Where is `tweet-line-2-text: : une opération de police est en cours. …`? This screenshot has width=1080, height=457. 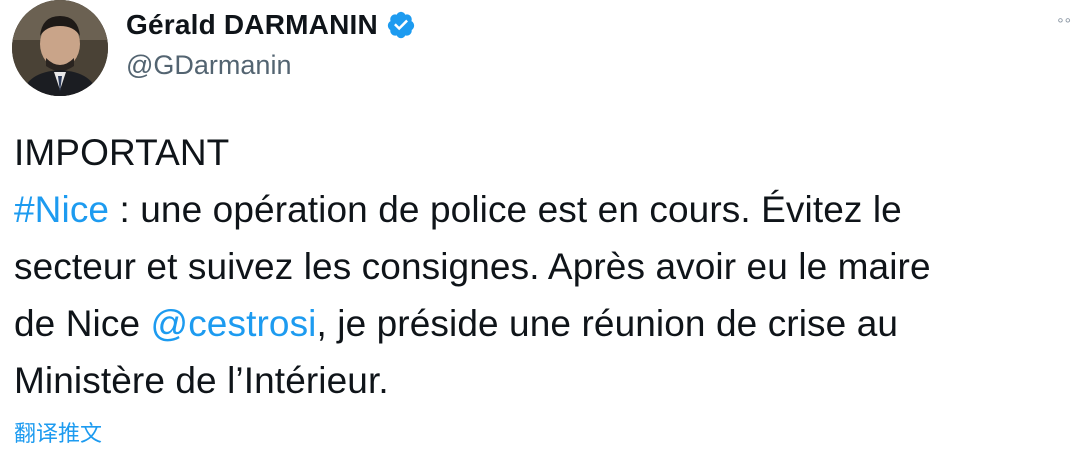
tweet-line-2-text: : une opération de police est en cours. … is located at coordinates (505, 209).